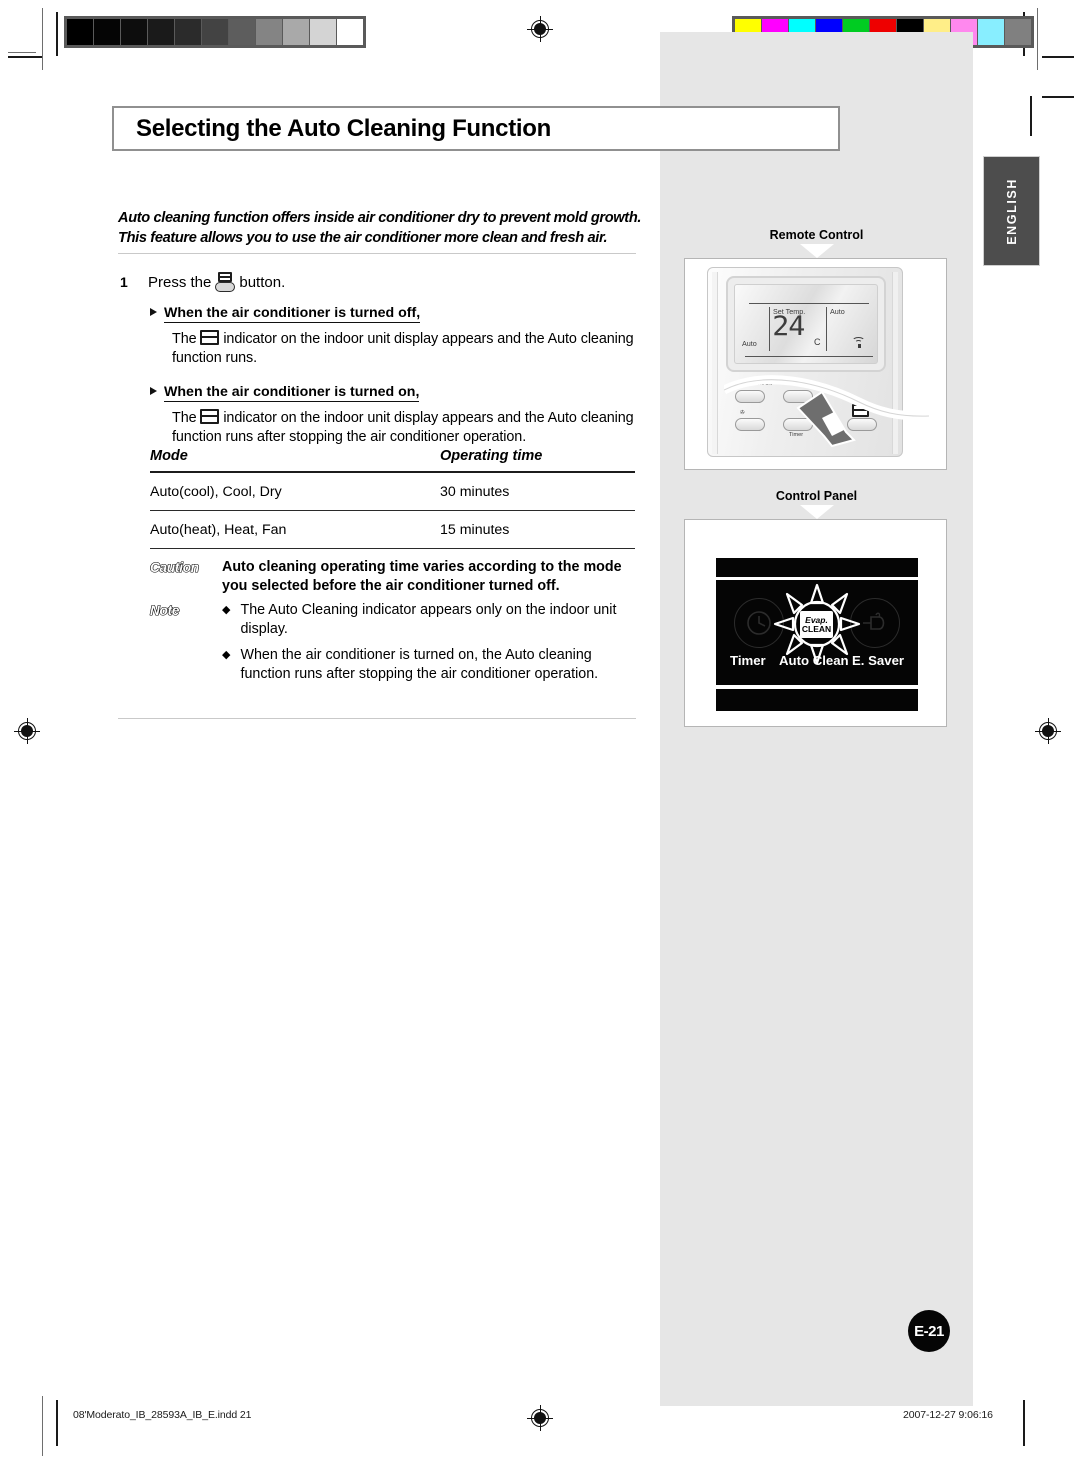  Describe the element at coordinates (25, 57) in the screenshot. I see `trim-mark-left-h` at that location.